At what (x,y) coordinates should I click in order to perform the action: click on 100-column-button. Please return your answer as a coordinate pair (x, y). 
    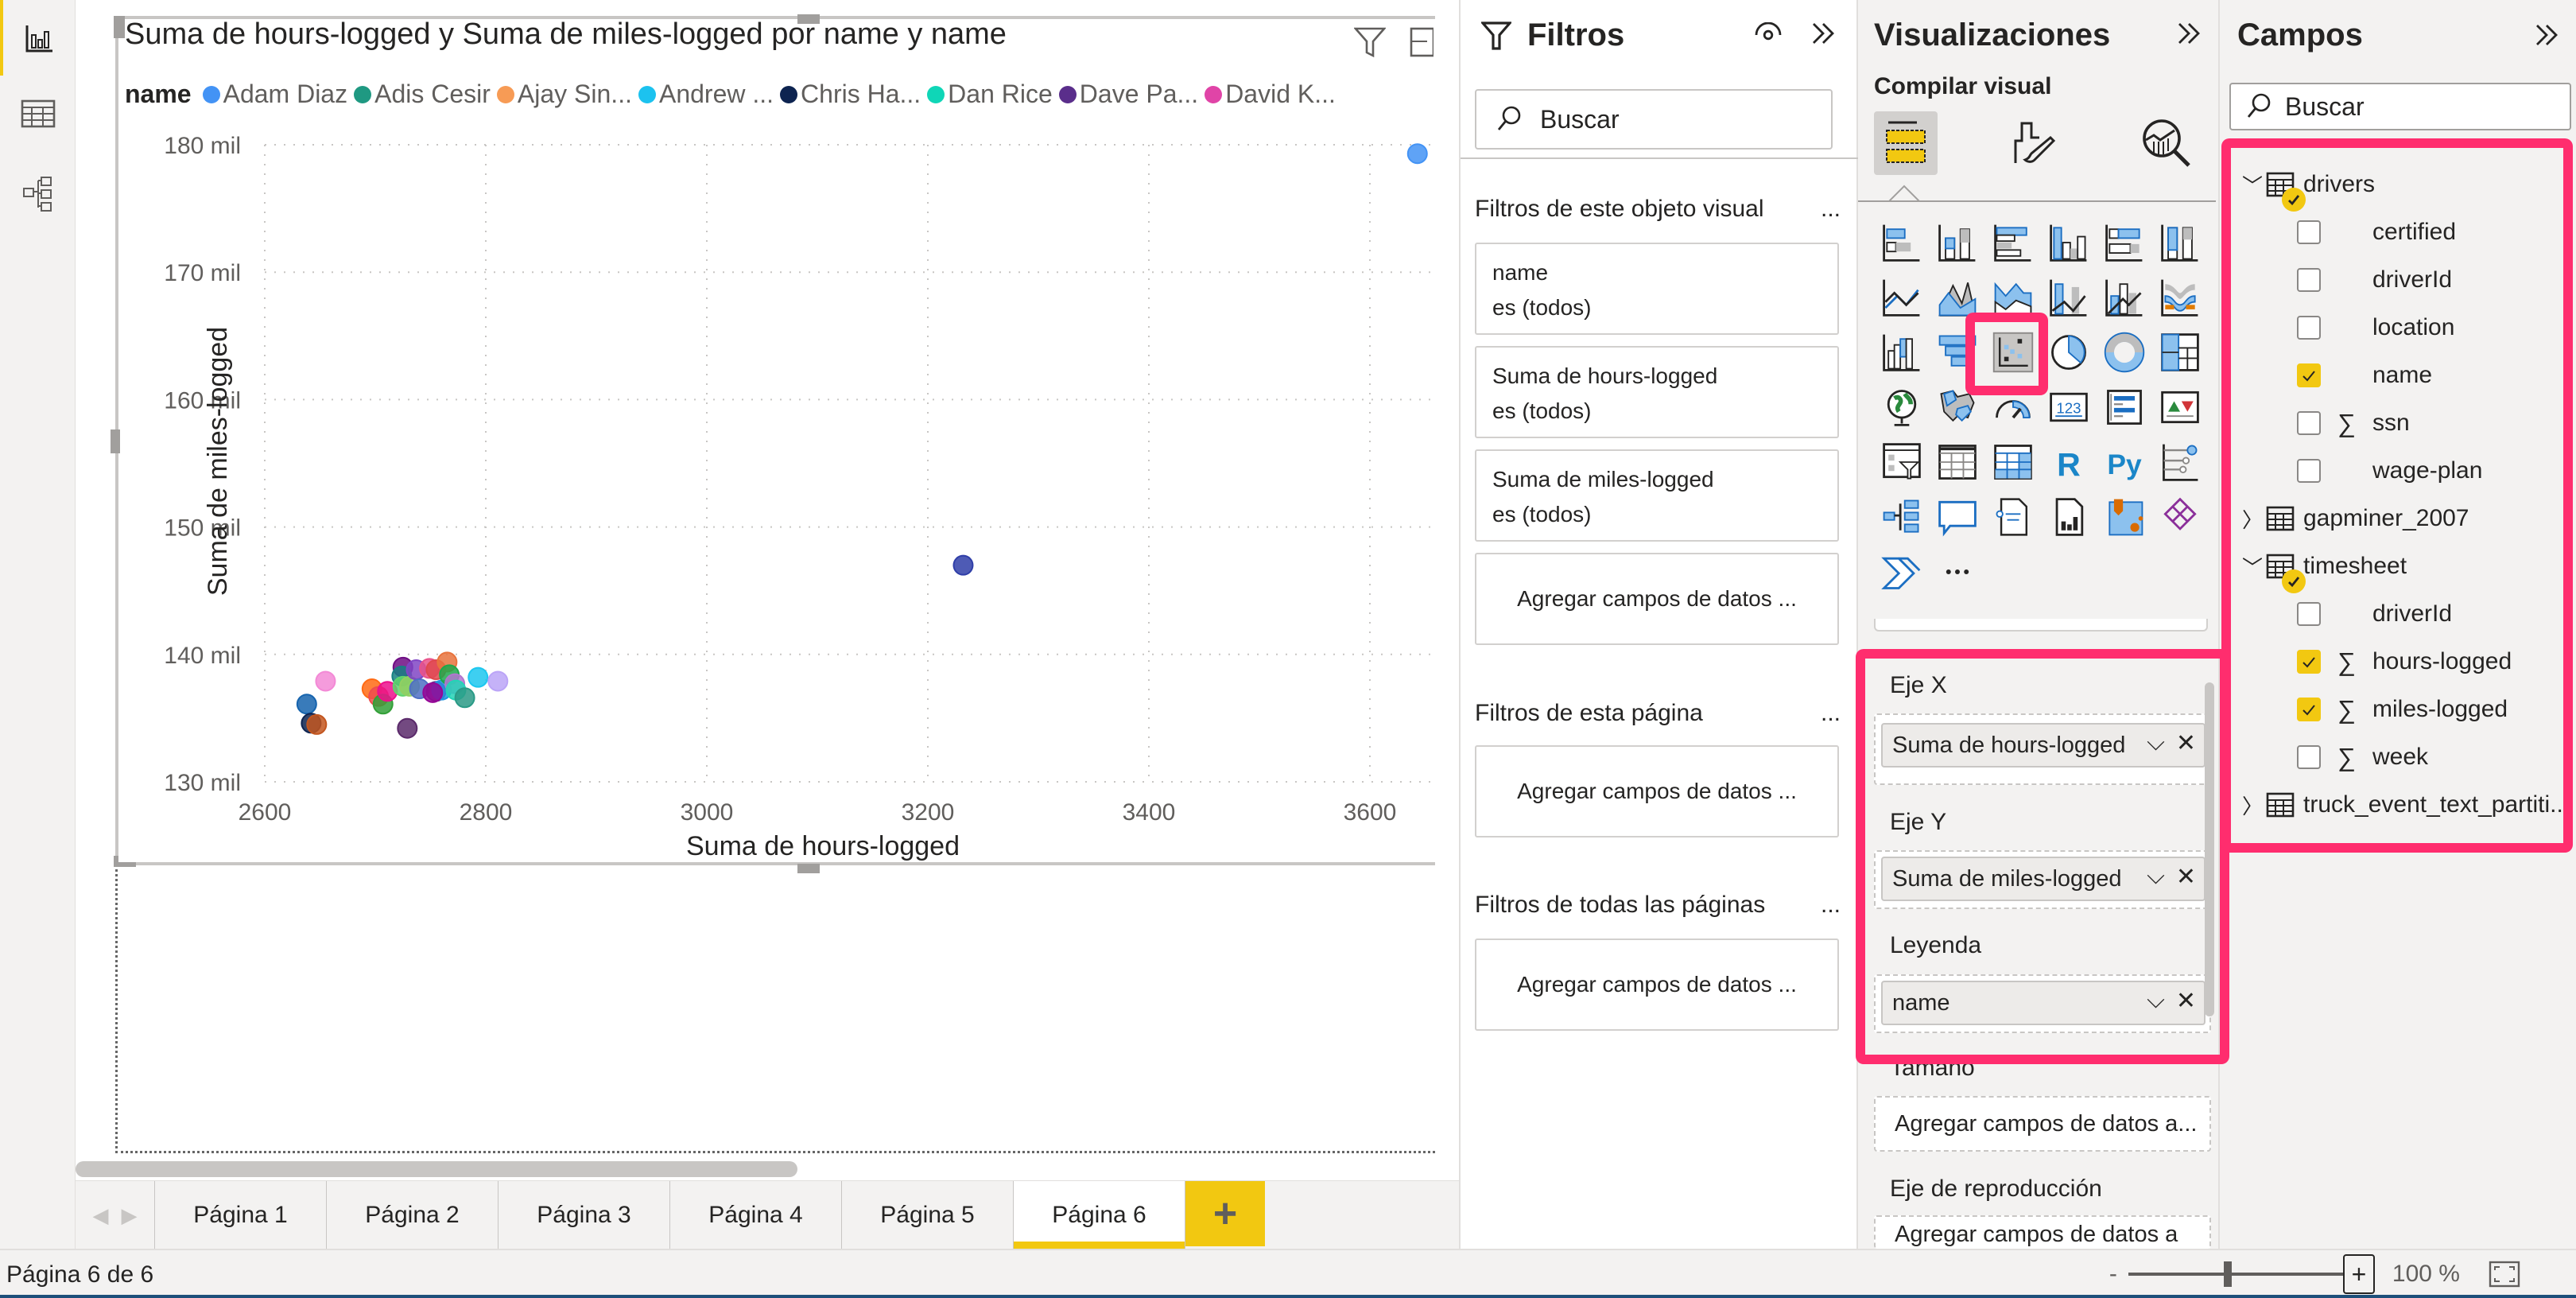
    Looking at the image, I should click on (2180, 242).